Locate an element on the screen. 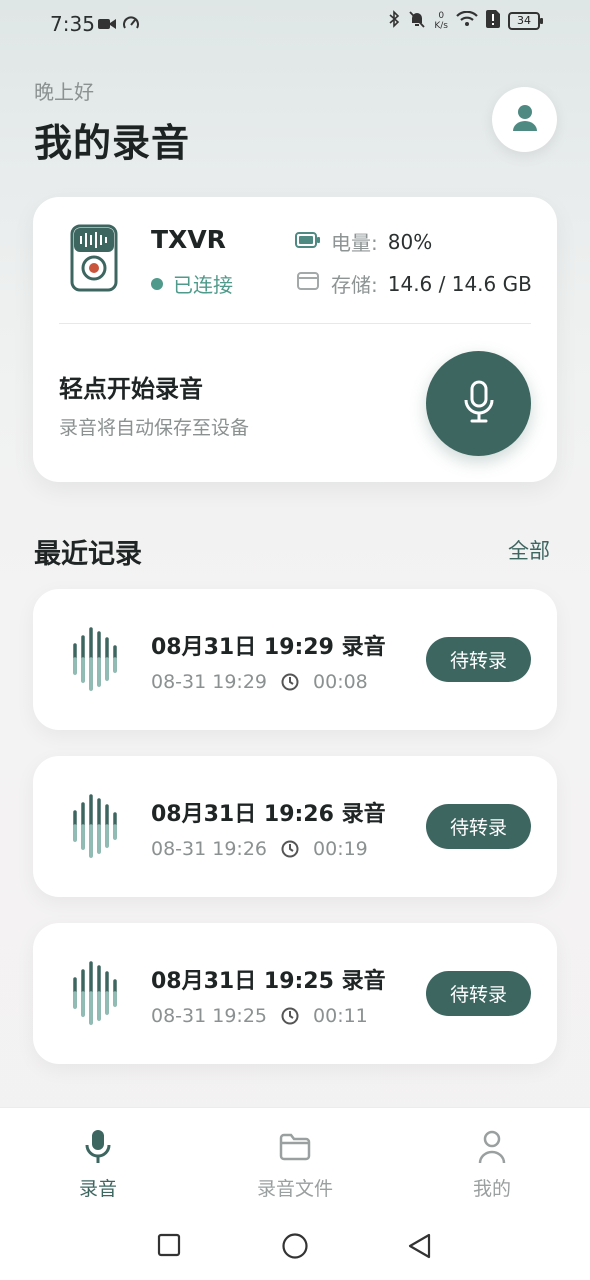 This screenshot has width=590, height=1280. tab-label: 我的 is located at coordinates (491, 1189).